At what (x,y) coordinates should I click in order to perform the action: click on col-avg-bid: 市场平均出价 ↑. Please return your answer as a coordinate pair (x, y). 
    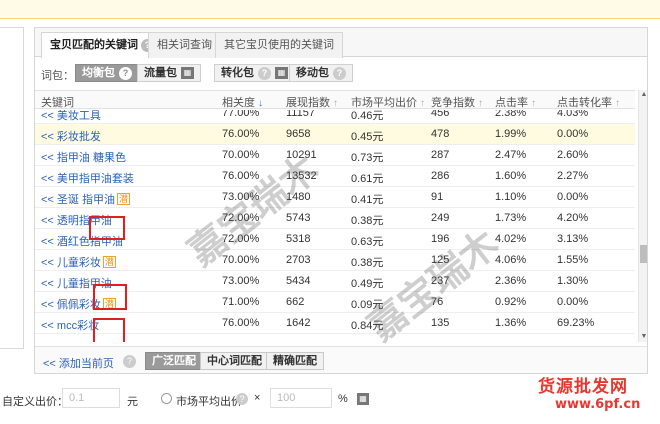
    Looking at the image, I should click on (388, 102).